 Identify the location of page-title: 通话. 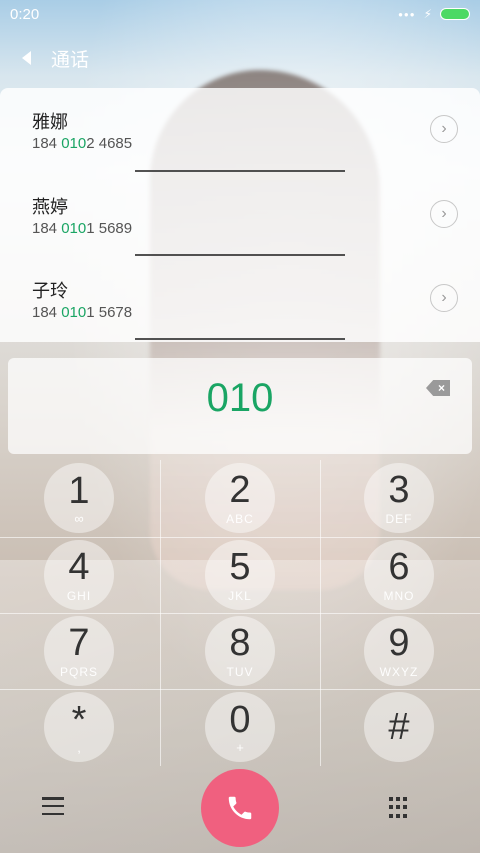
(70, 60).